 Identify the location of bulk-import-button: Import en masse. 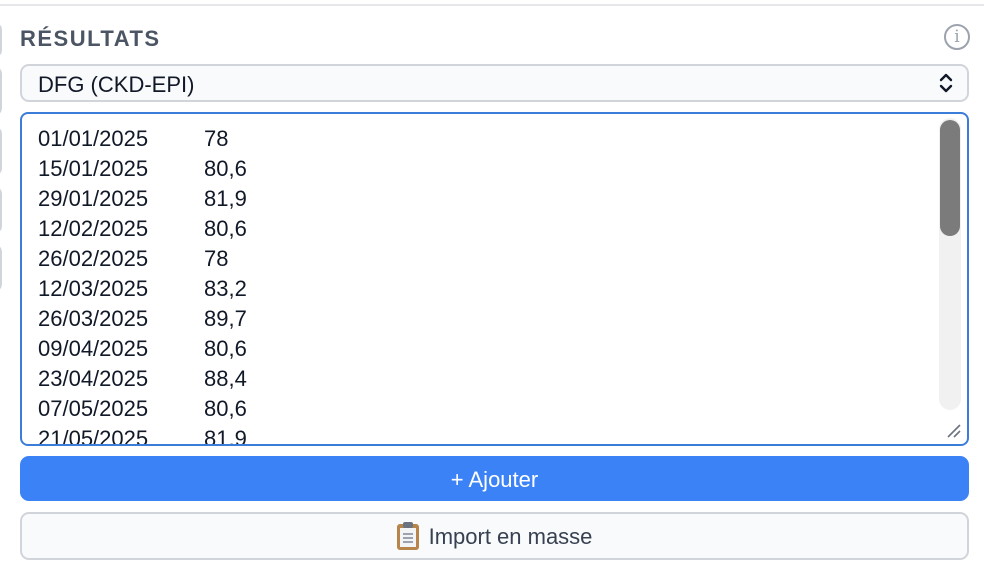
(494, 536).